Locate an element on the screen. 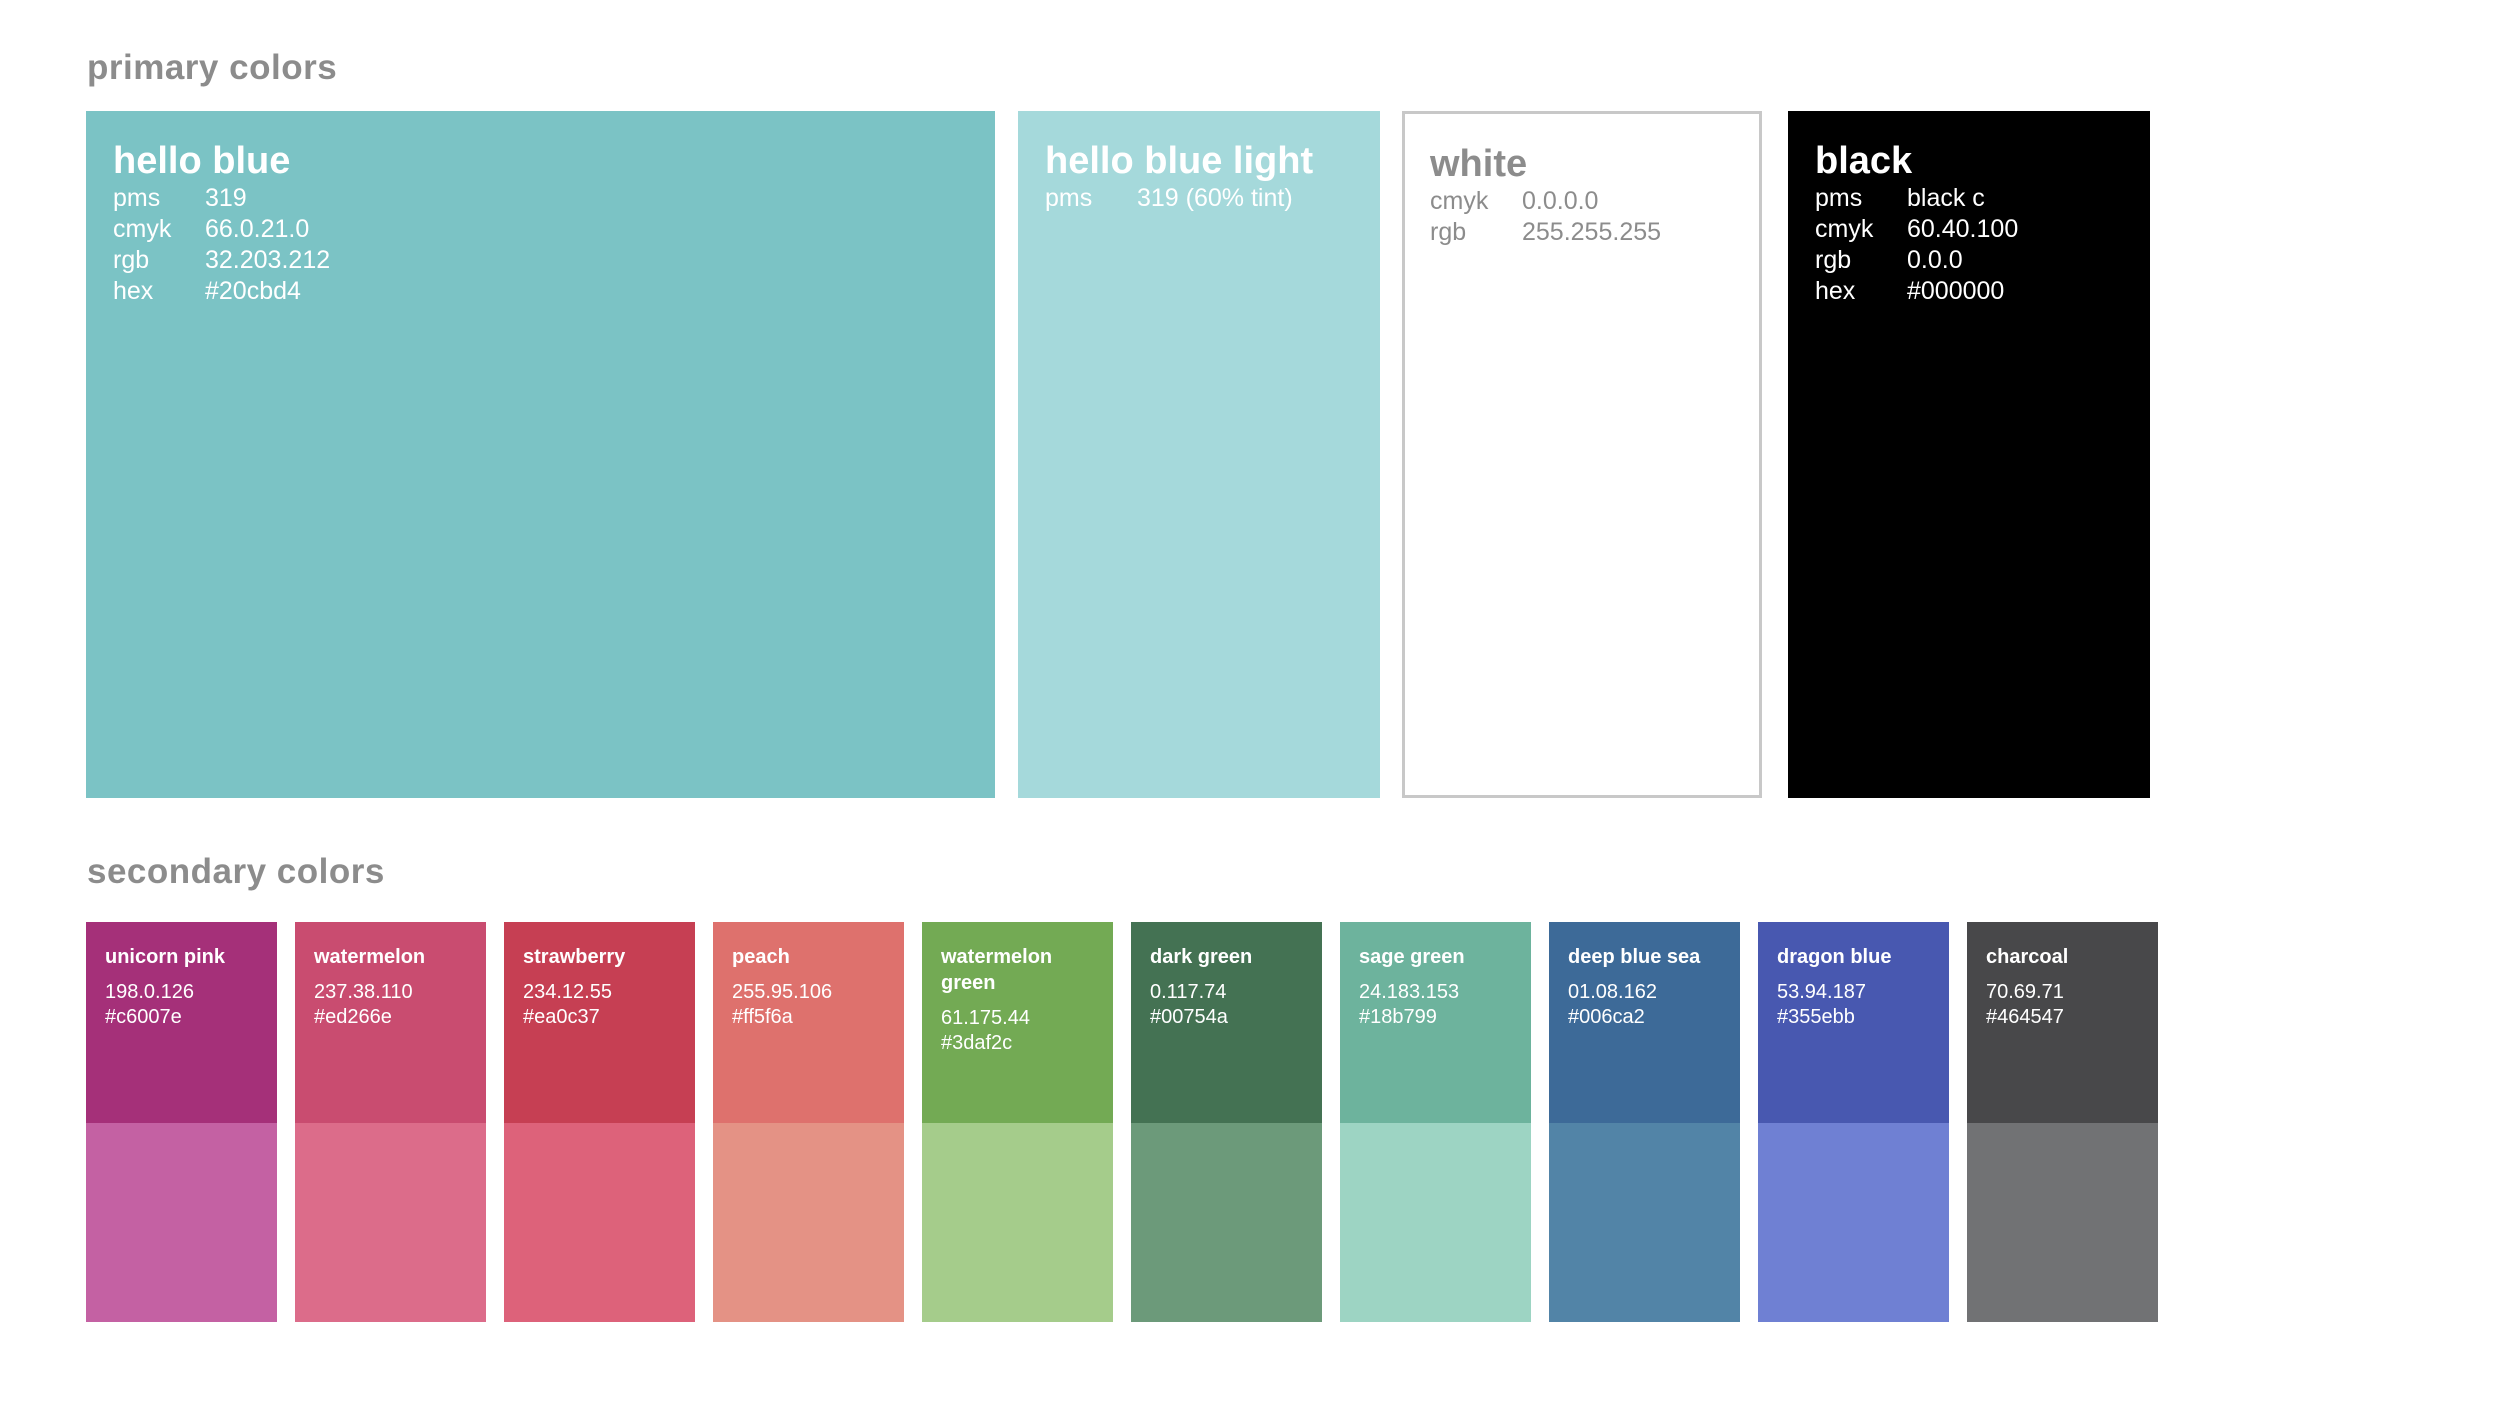  swatch-solid: watermelon 237.38.110 #ed266e is located at coordinates (390, 1022).